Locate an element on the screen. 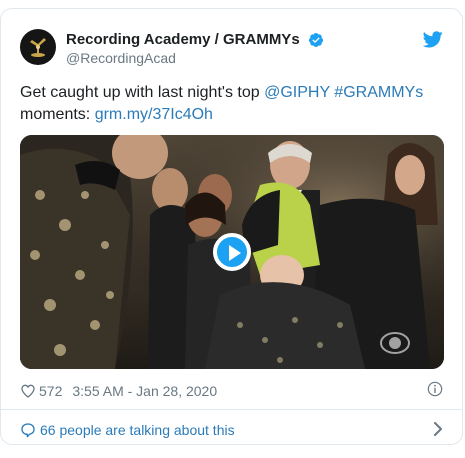  chevron-right-icon is located at coordinates (438, 429).